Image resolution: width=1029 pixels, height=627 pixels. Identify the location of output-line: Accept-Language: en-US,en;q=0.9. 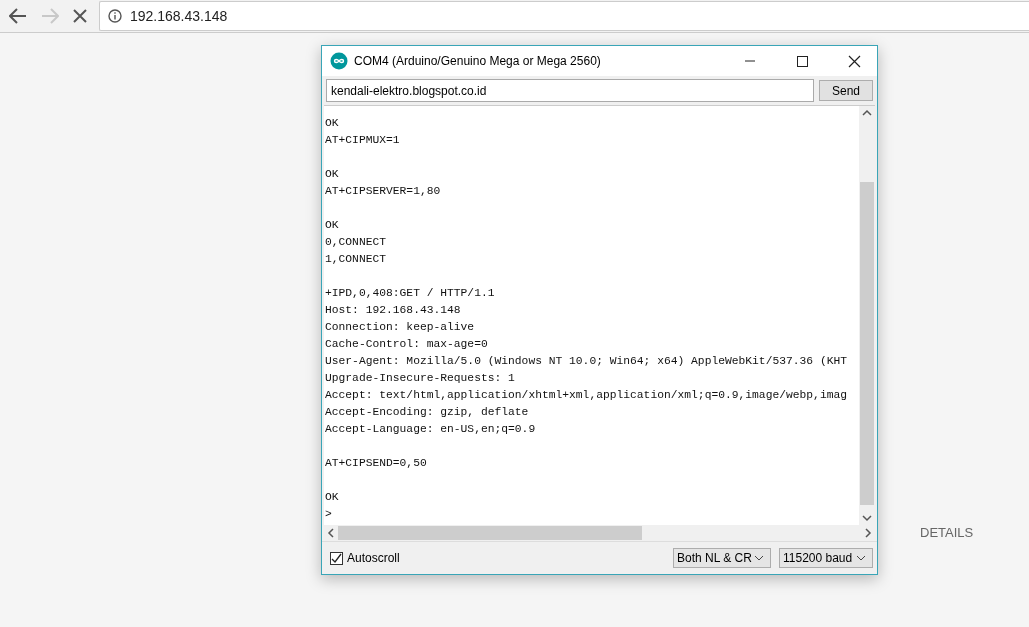
(431, 429).